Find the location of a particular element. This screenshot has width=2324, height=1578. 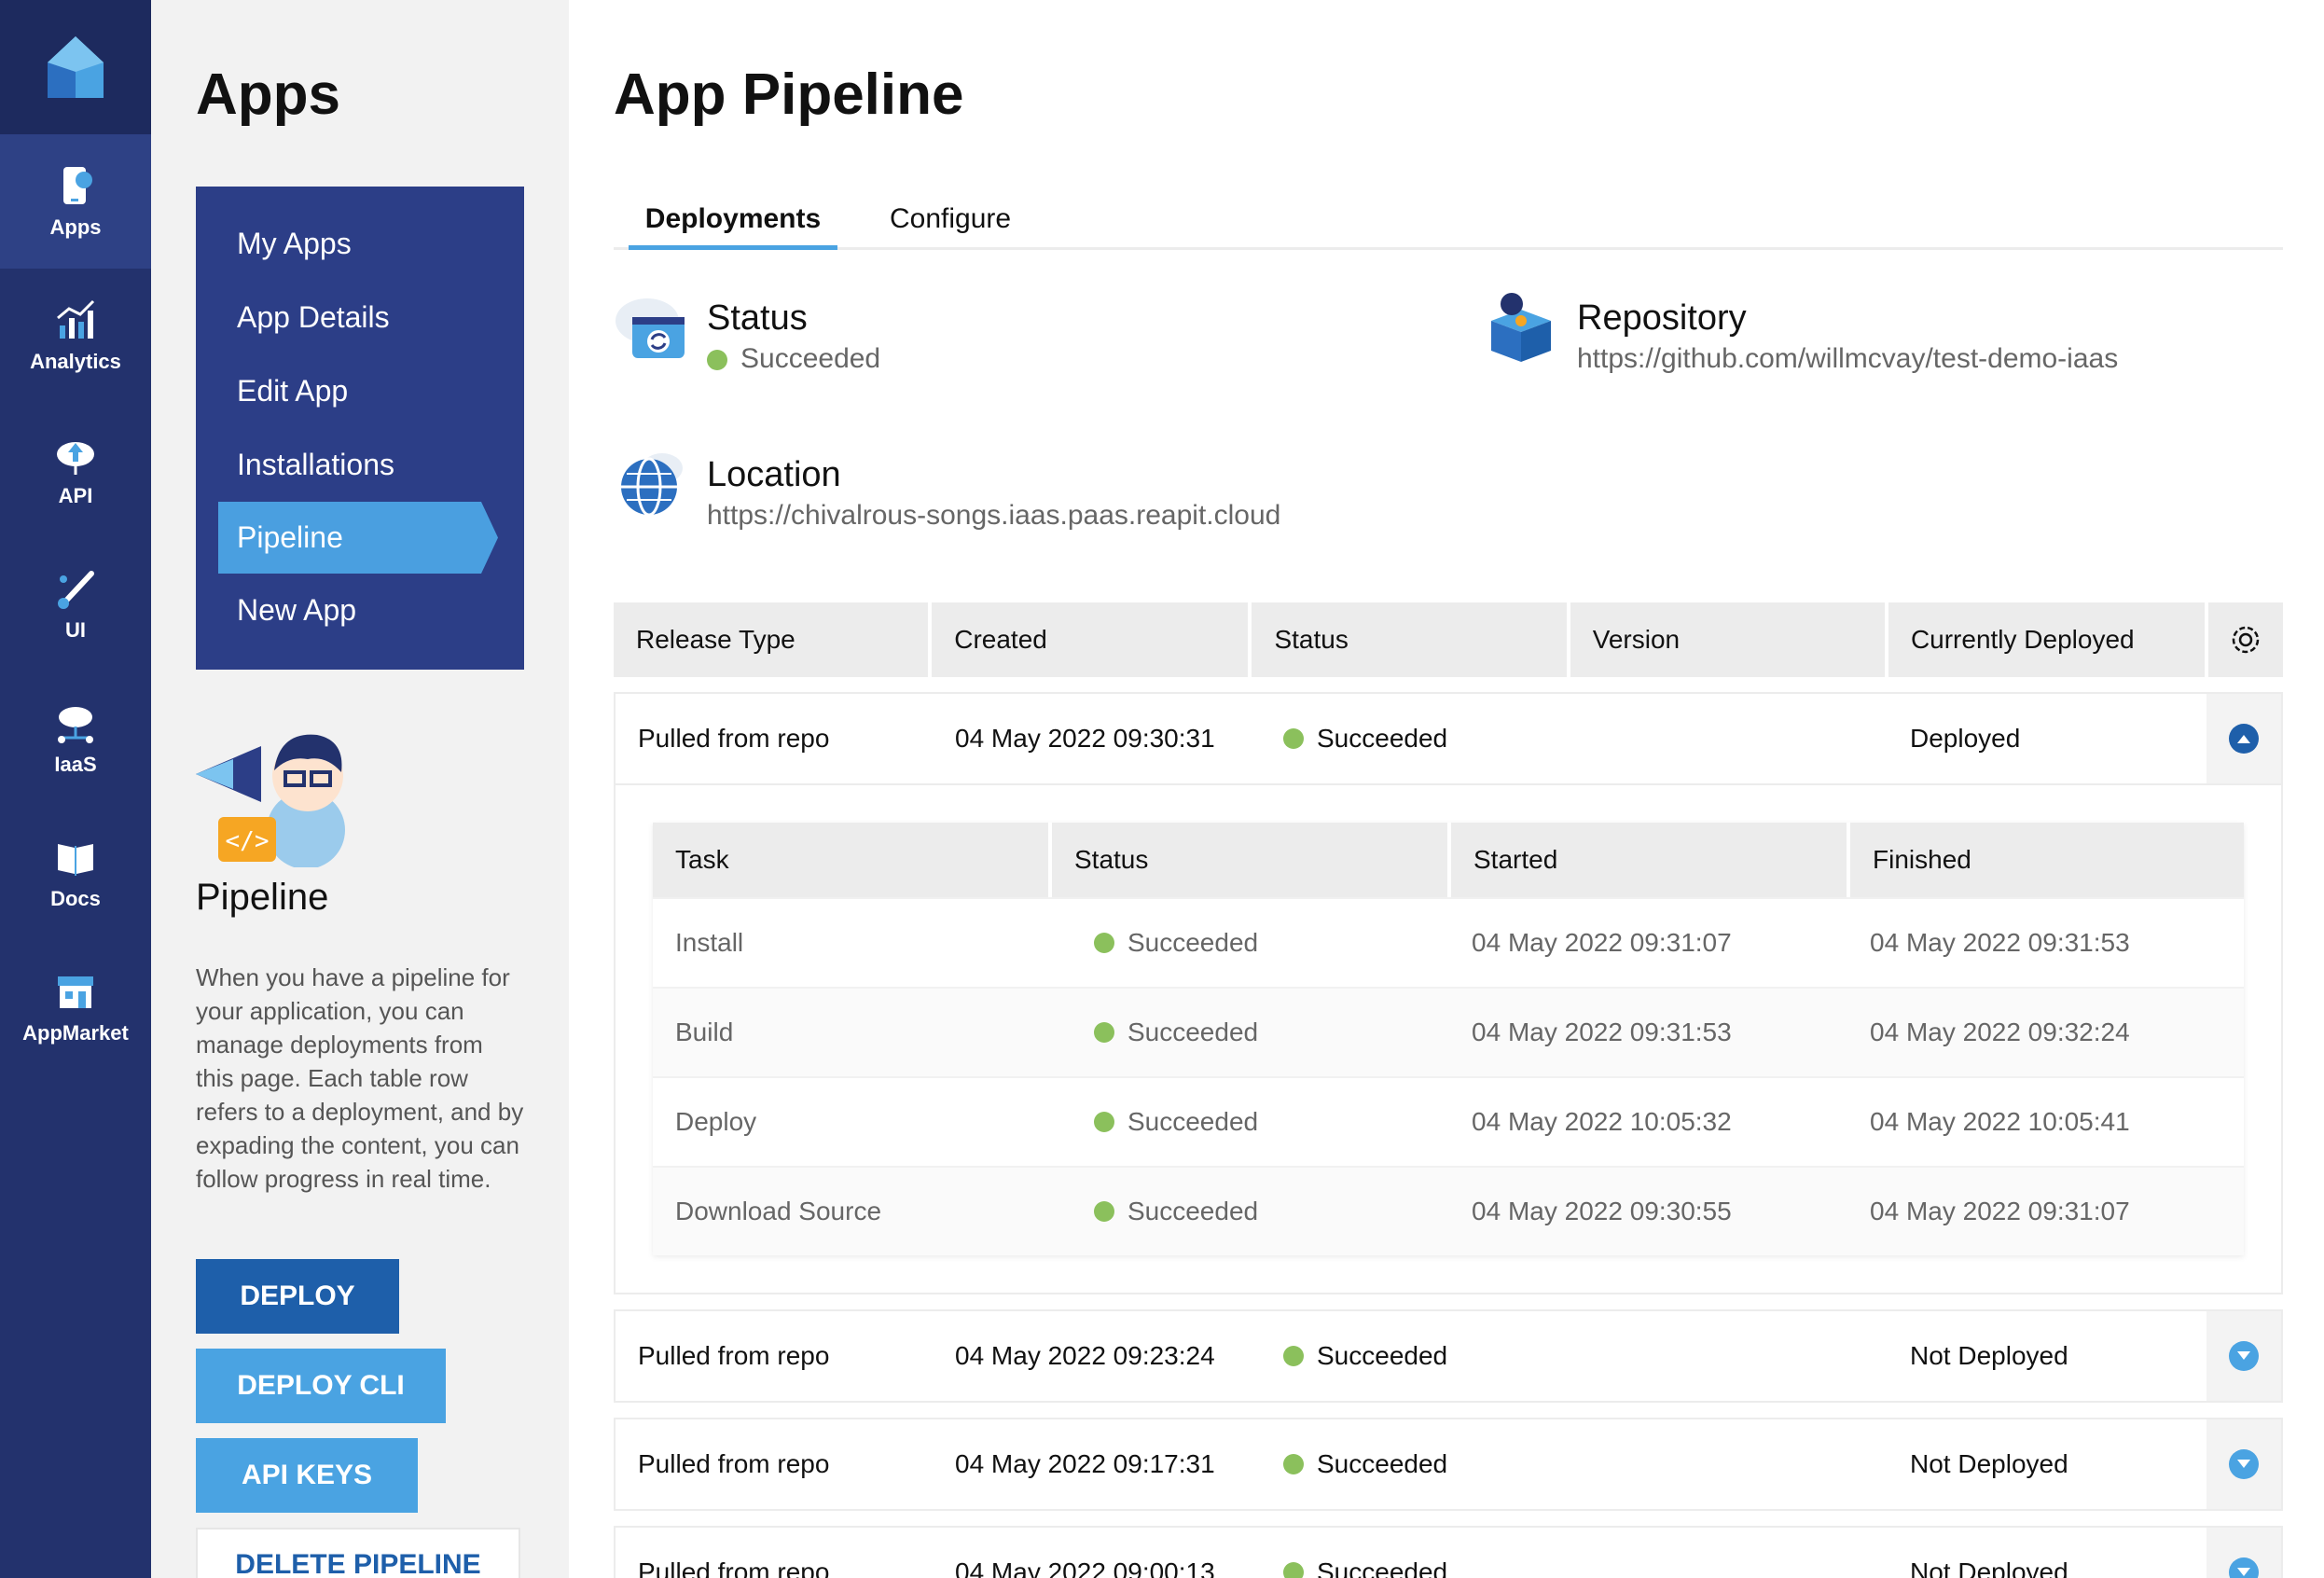

sidebar-section-title: Pipeline is located at coordinates (262, 897).